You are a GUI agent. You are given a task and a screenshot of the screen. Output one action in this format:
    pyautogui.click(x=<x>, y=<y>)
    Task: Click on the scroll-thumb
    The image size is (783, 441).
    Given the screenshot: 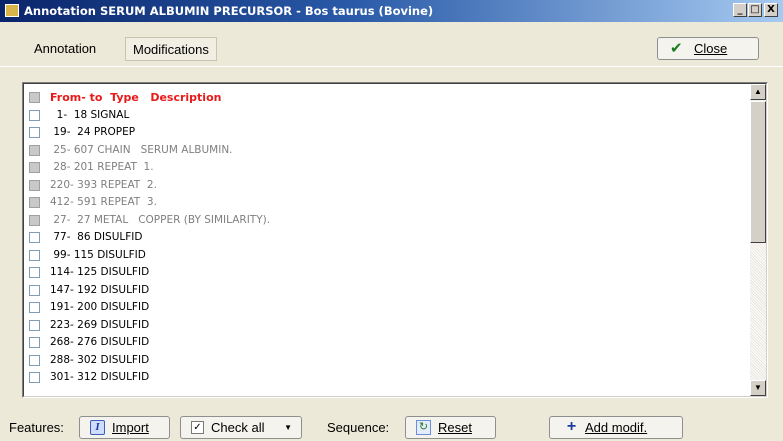 What is the action you would take?
    pyautogui.click(x=758, y=172)
    